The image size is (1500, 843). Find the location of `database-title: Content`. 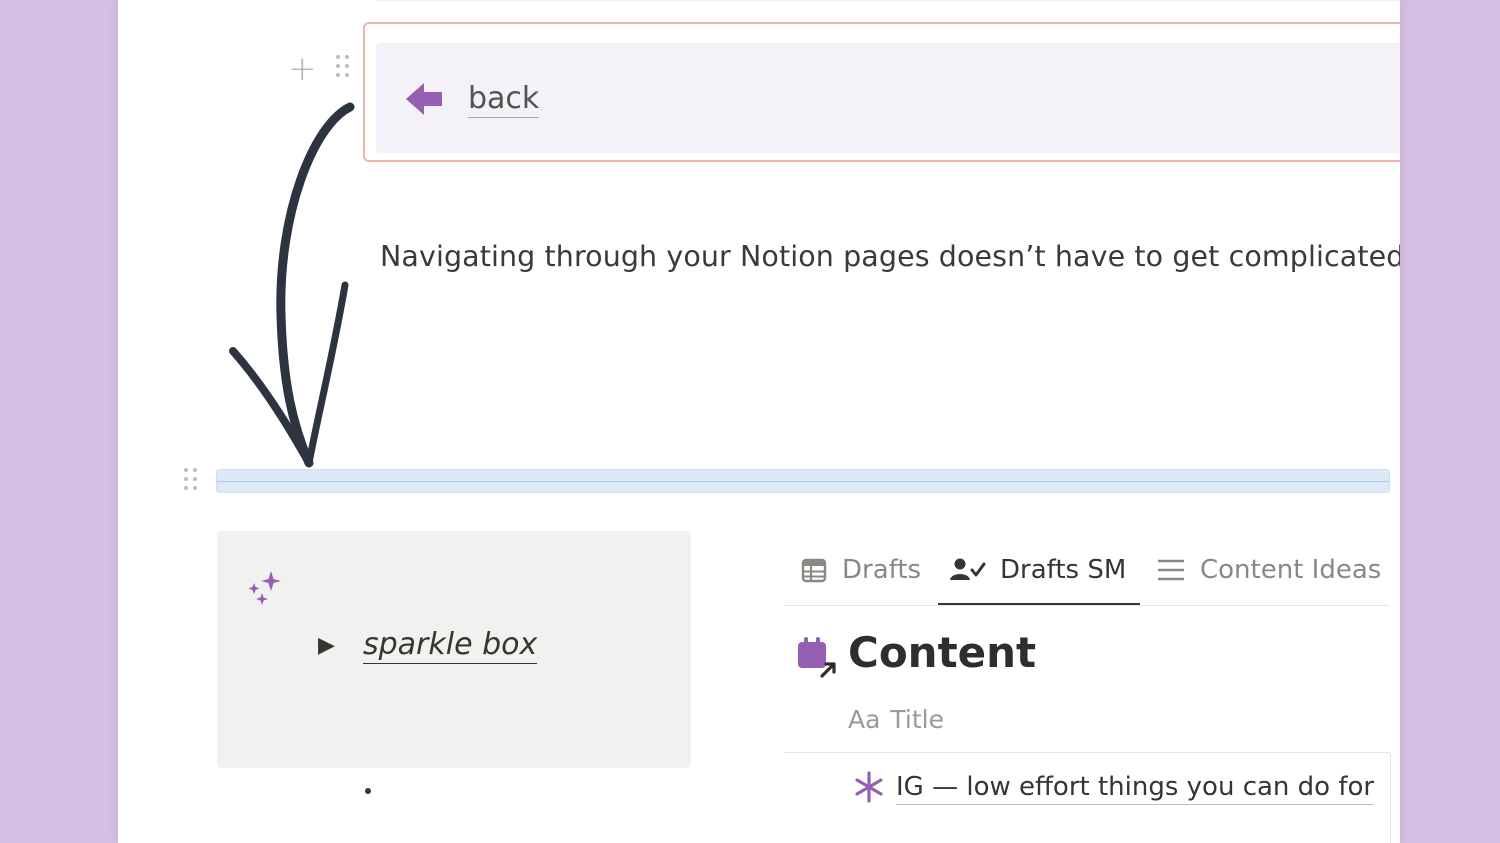

database-title: Content is located at coordinates (942, 652).